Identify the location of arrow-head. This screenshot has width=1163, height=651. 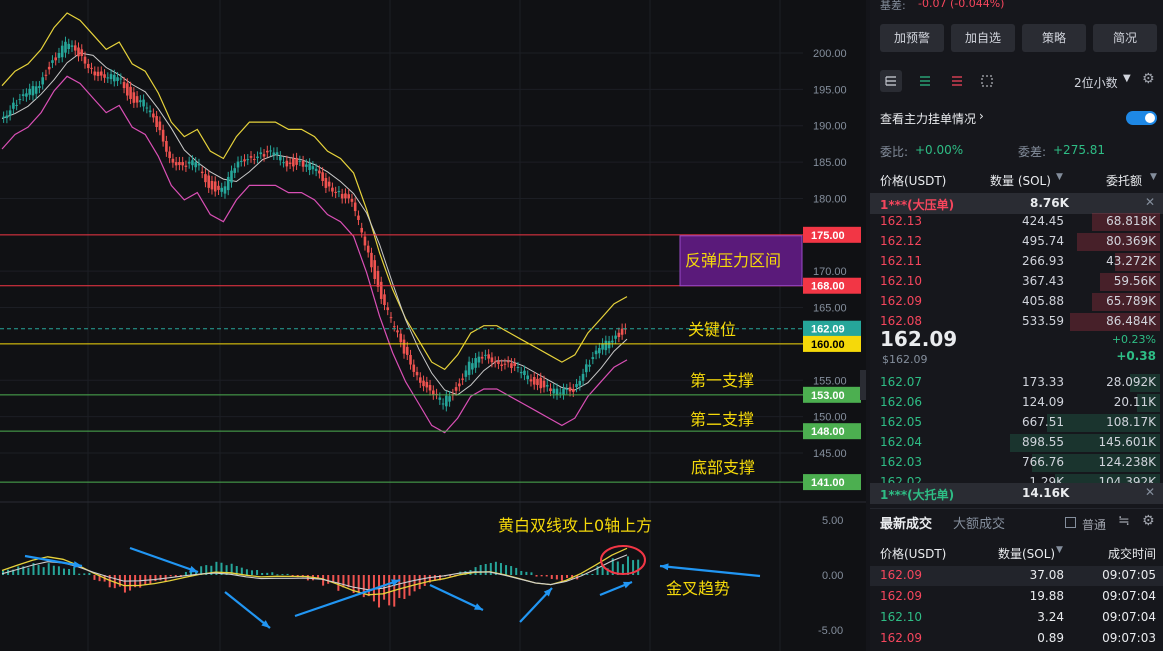
(193, 569).